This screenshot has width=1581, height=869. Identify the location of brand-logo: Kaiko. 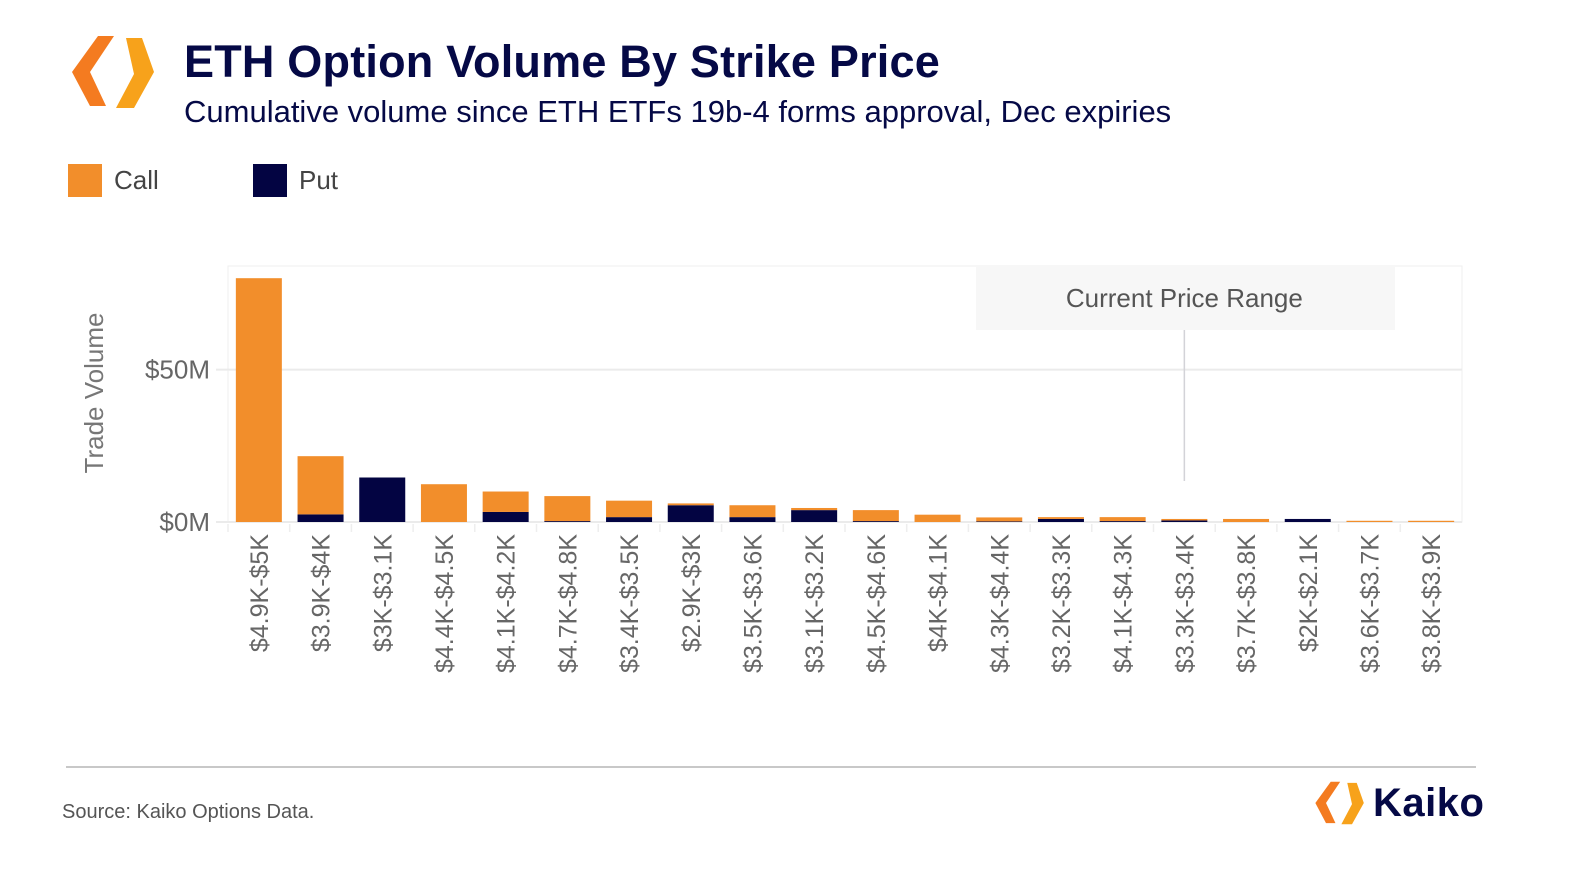
(1398, 803).